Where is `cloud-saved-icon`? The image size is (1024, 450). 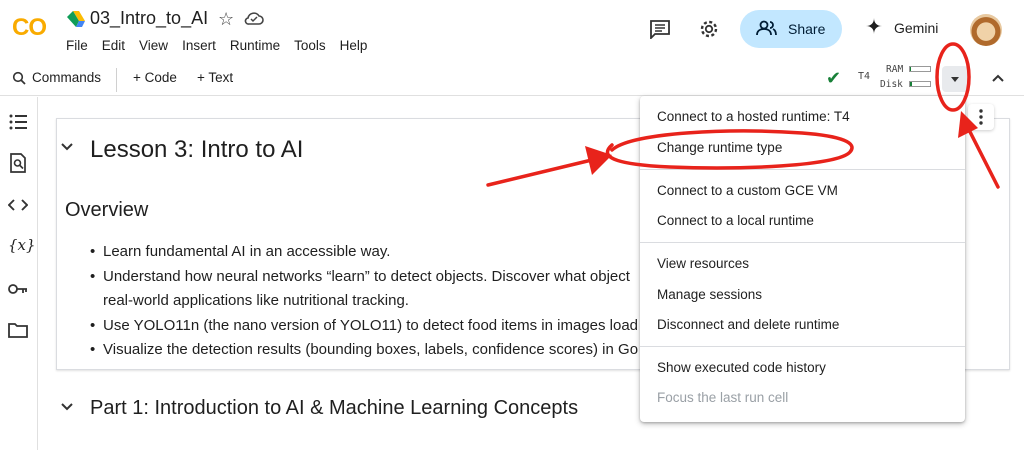 cloud-saved-icon is located at coordinates (254, 20).